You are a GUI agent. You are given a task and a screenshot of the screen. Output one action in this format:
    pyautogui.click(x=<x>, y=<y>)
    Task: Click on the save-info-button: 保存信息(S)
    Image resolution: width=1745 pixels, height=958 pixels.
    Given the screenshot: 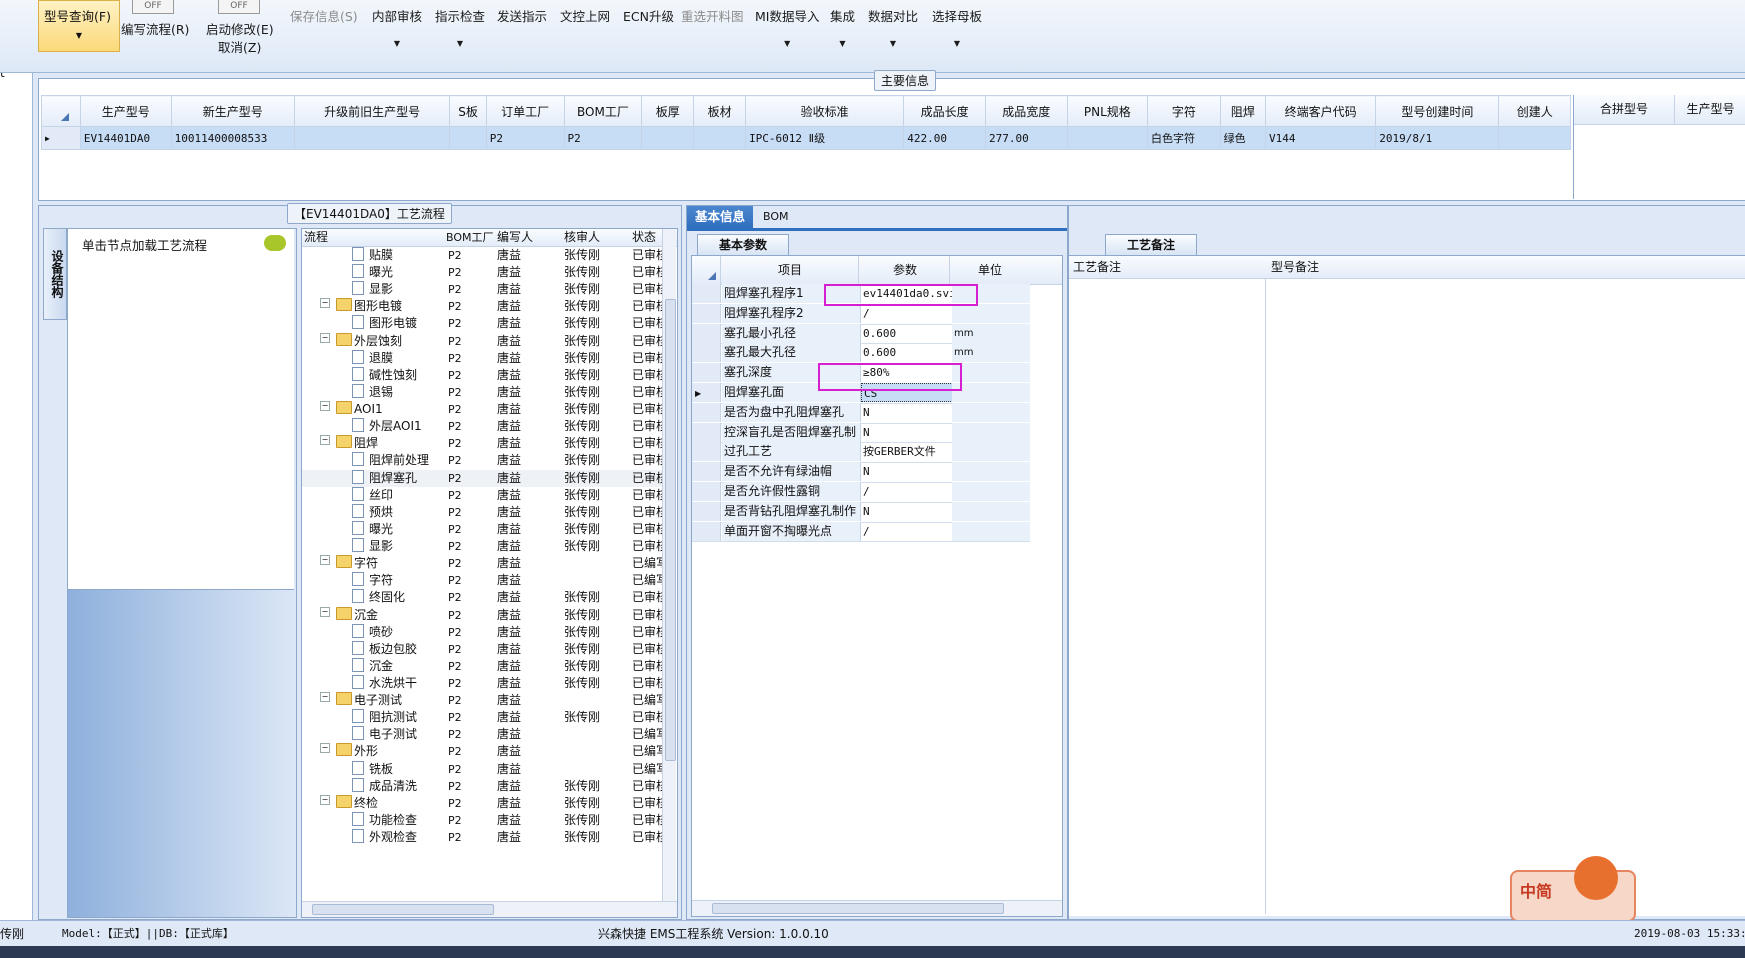 What is the action you would take?
    pyautogui.click(x=324, y=15)
    